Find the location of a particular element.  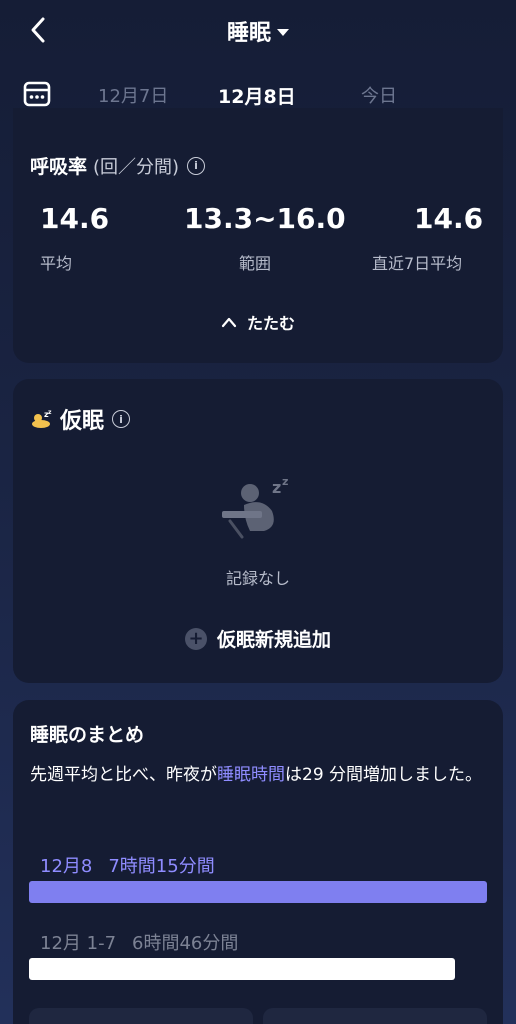

nap-icon: z z is located at coordinates (42, 418).